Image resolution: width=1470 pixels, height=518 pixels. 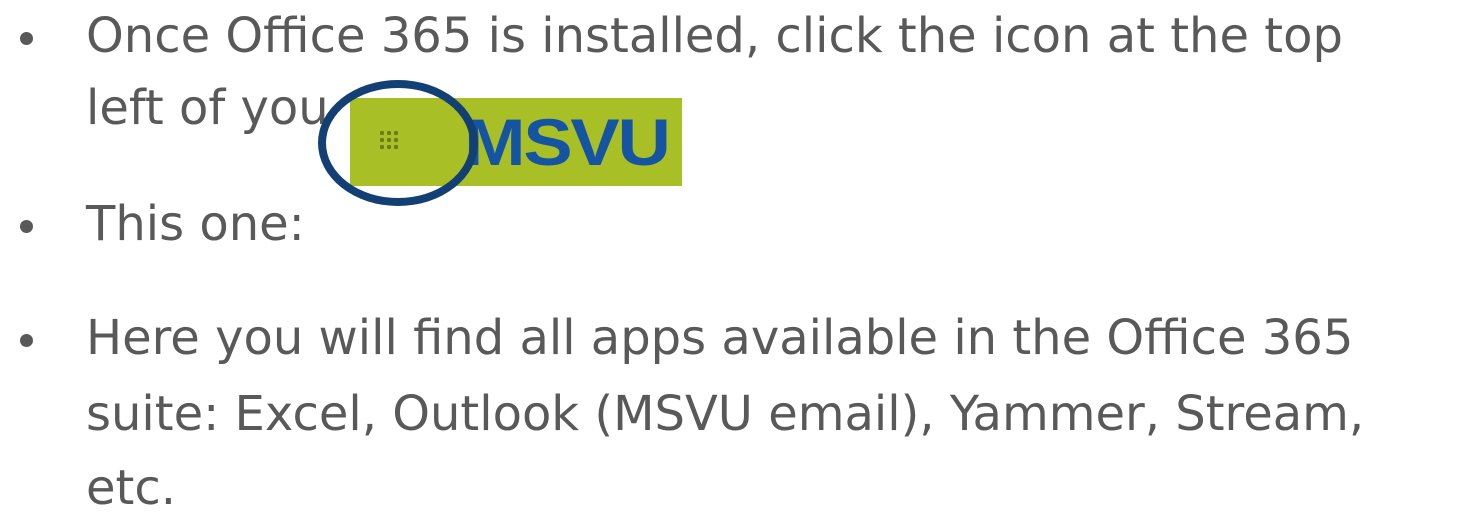 I want to click on bullet-text-line: etc., so click(x=131, y=488).